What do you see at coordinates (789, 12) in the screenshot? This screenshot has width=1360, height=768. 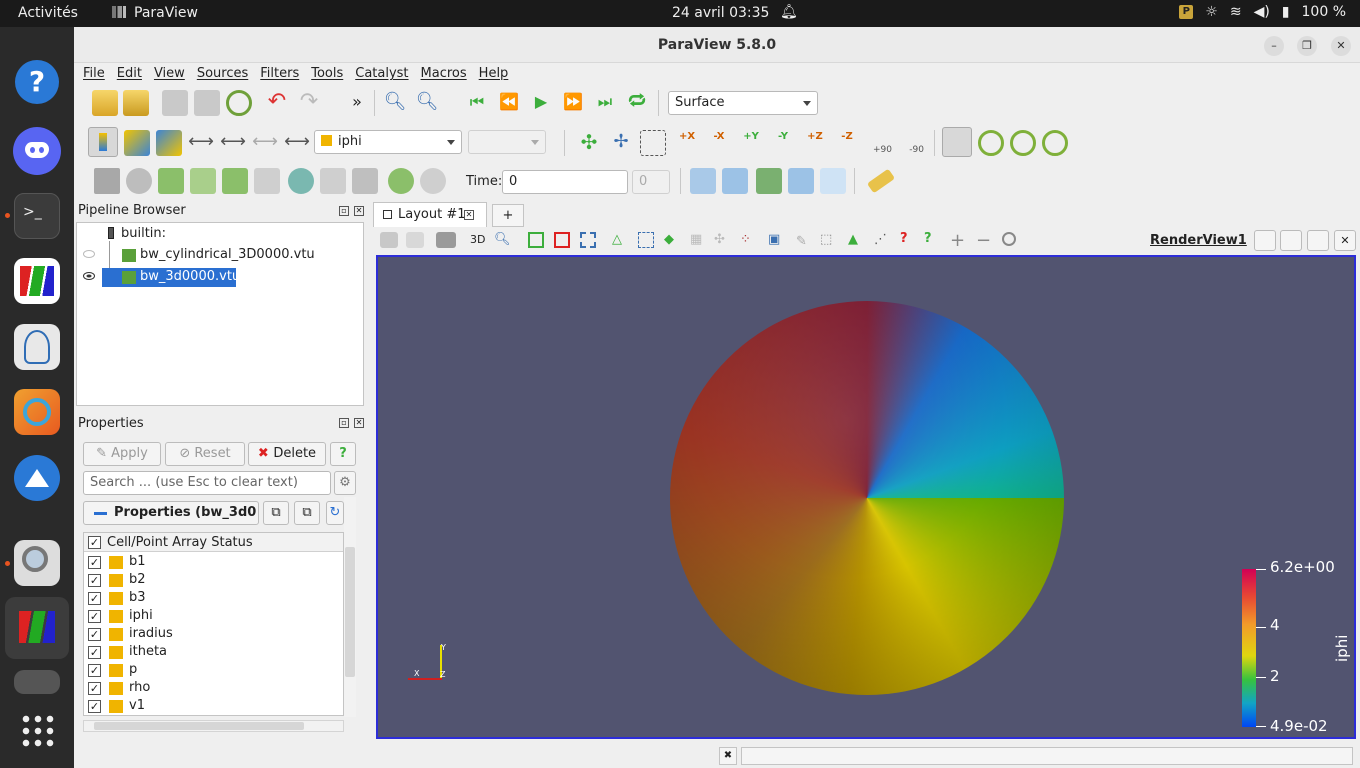 I see `bell-icon: 🔔︎` at bounding box center [789, 12].